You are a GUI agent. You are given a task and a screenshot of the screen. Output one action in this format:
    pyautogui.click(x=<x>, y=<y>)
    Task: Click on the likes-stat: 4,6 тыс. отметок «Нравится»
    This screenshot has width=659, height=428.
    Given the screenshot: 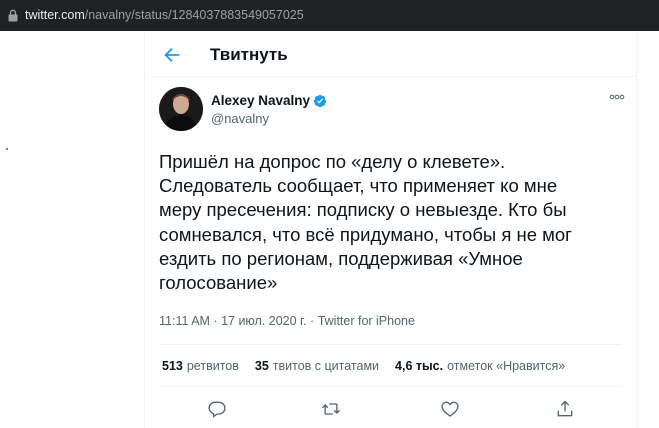 What is the action you would take?
    pyautogui.click(x=480, y=366)
    